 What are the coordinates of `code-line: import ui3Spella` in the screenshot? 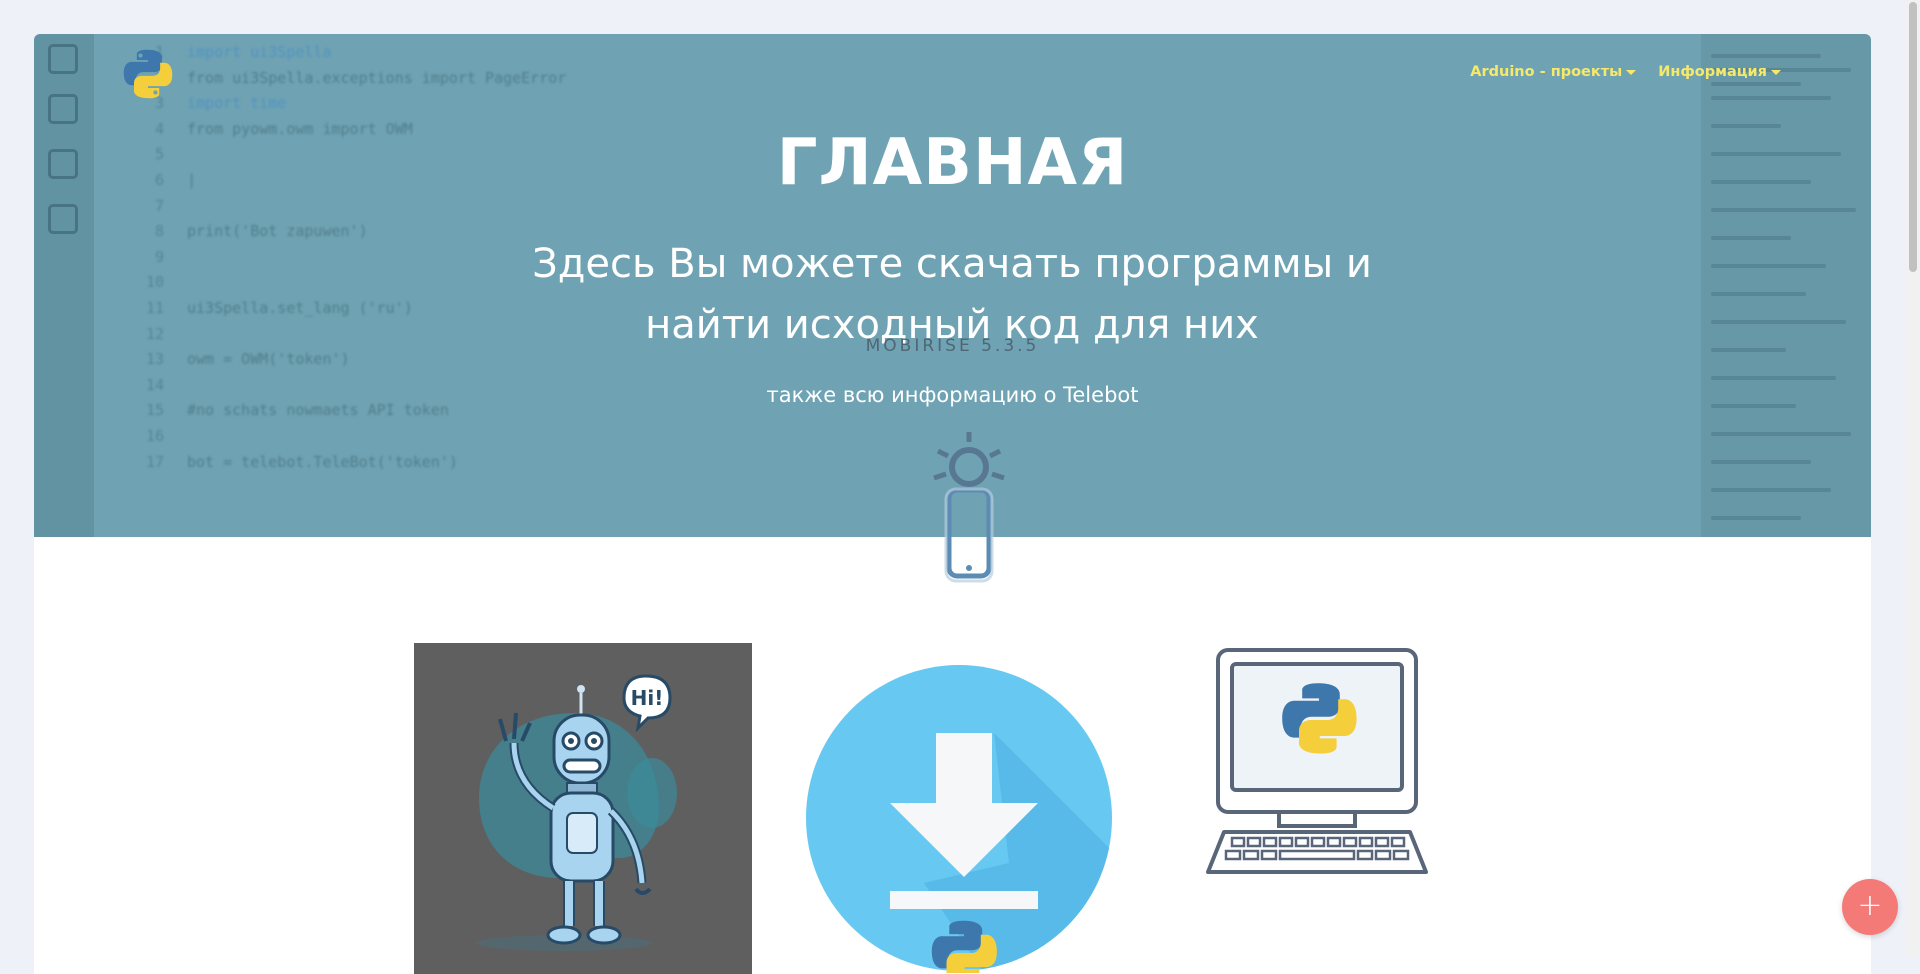 It's located at (259, 52).